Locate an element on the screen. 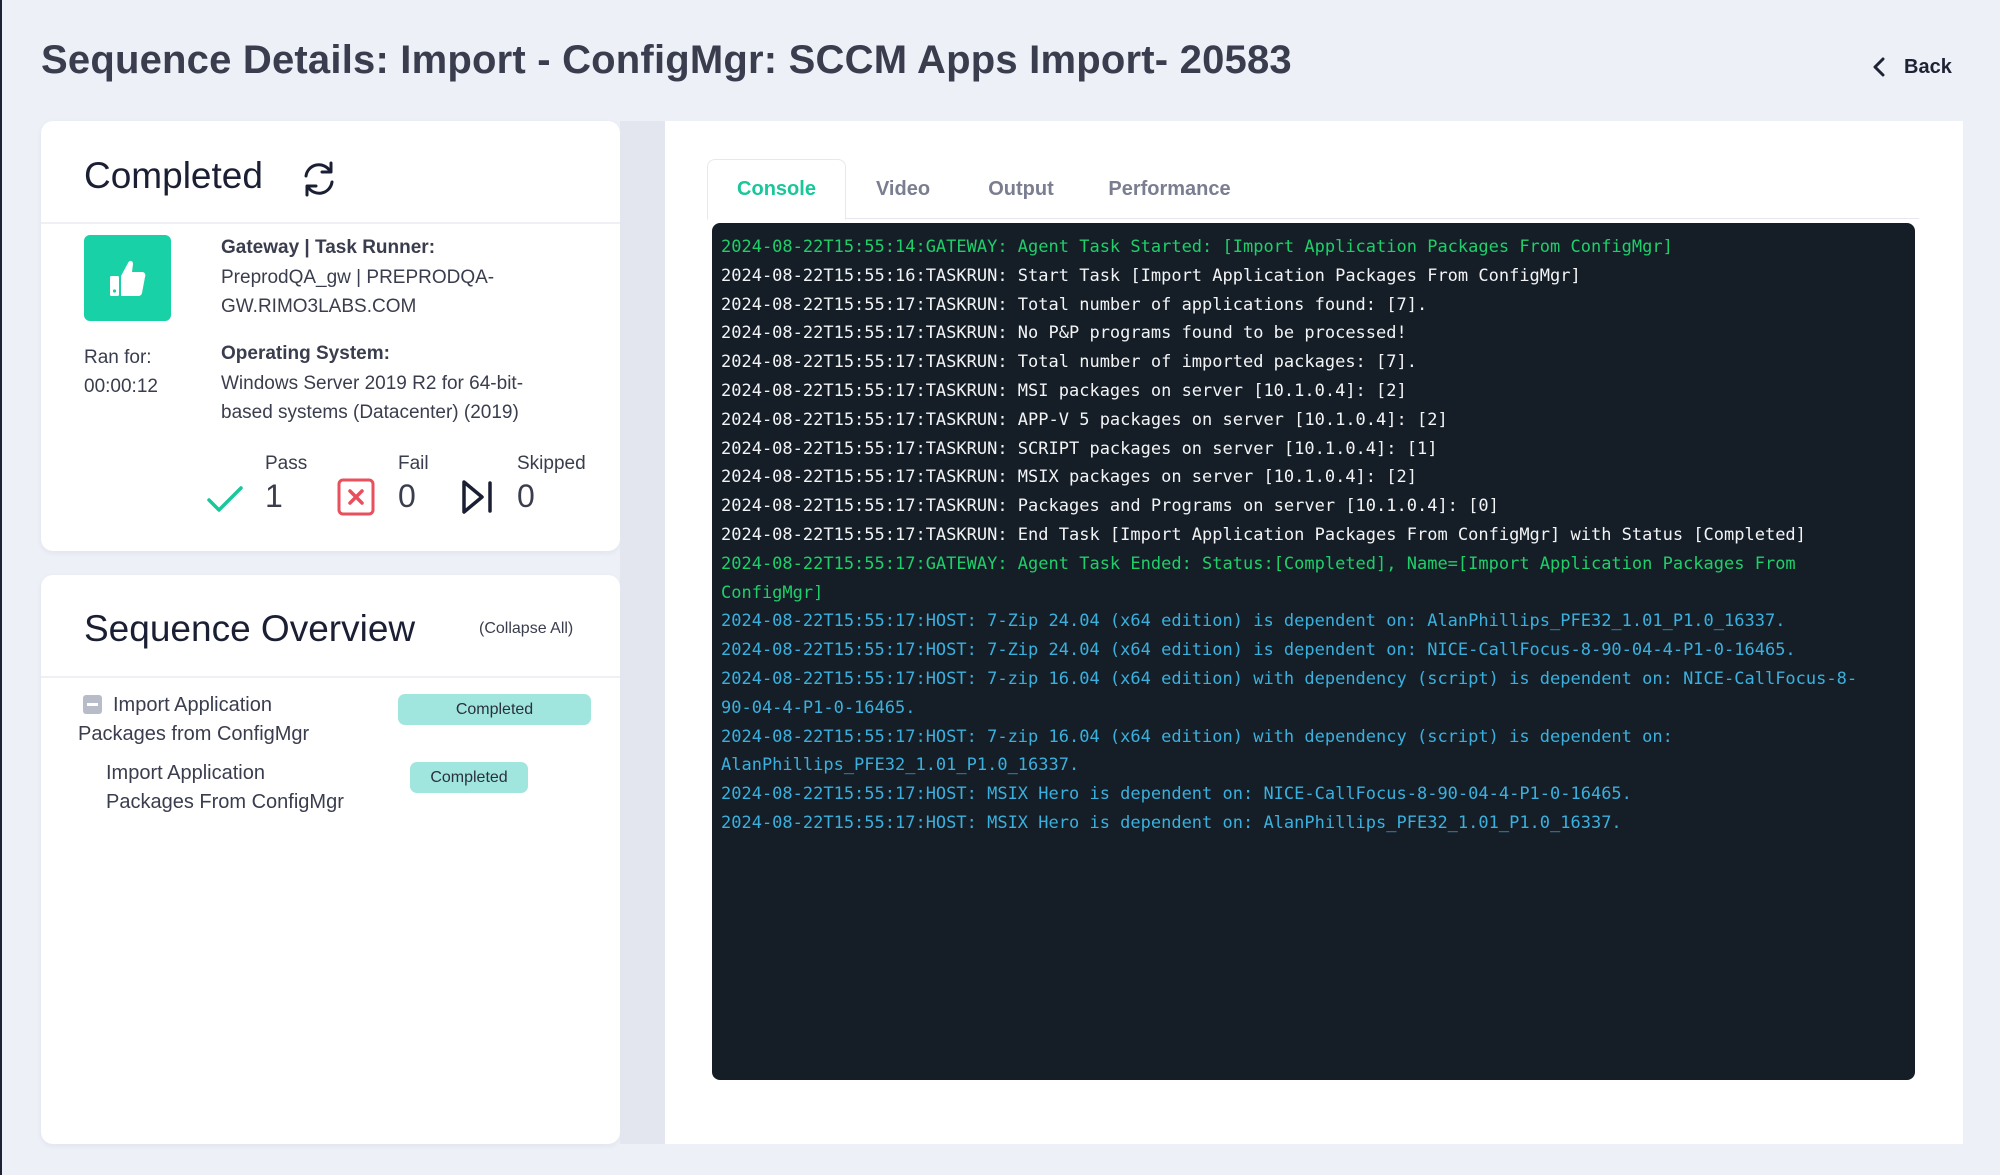 The height and width of the screenshot is (1175, 2000). status-badge is located at coordinates (127, 278).